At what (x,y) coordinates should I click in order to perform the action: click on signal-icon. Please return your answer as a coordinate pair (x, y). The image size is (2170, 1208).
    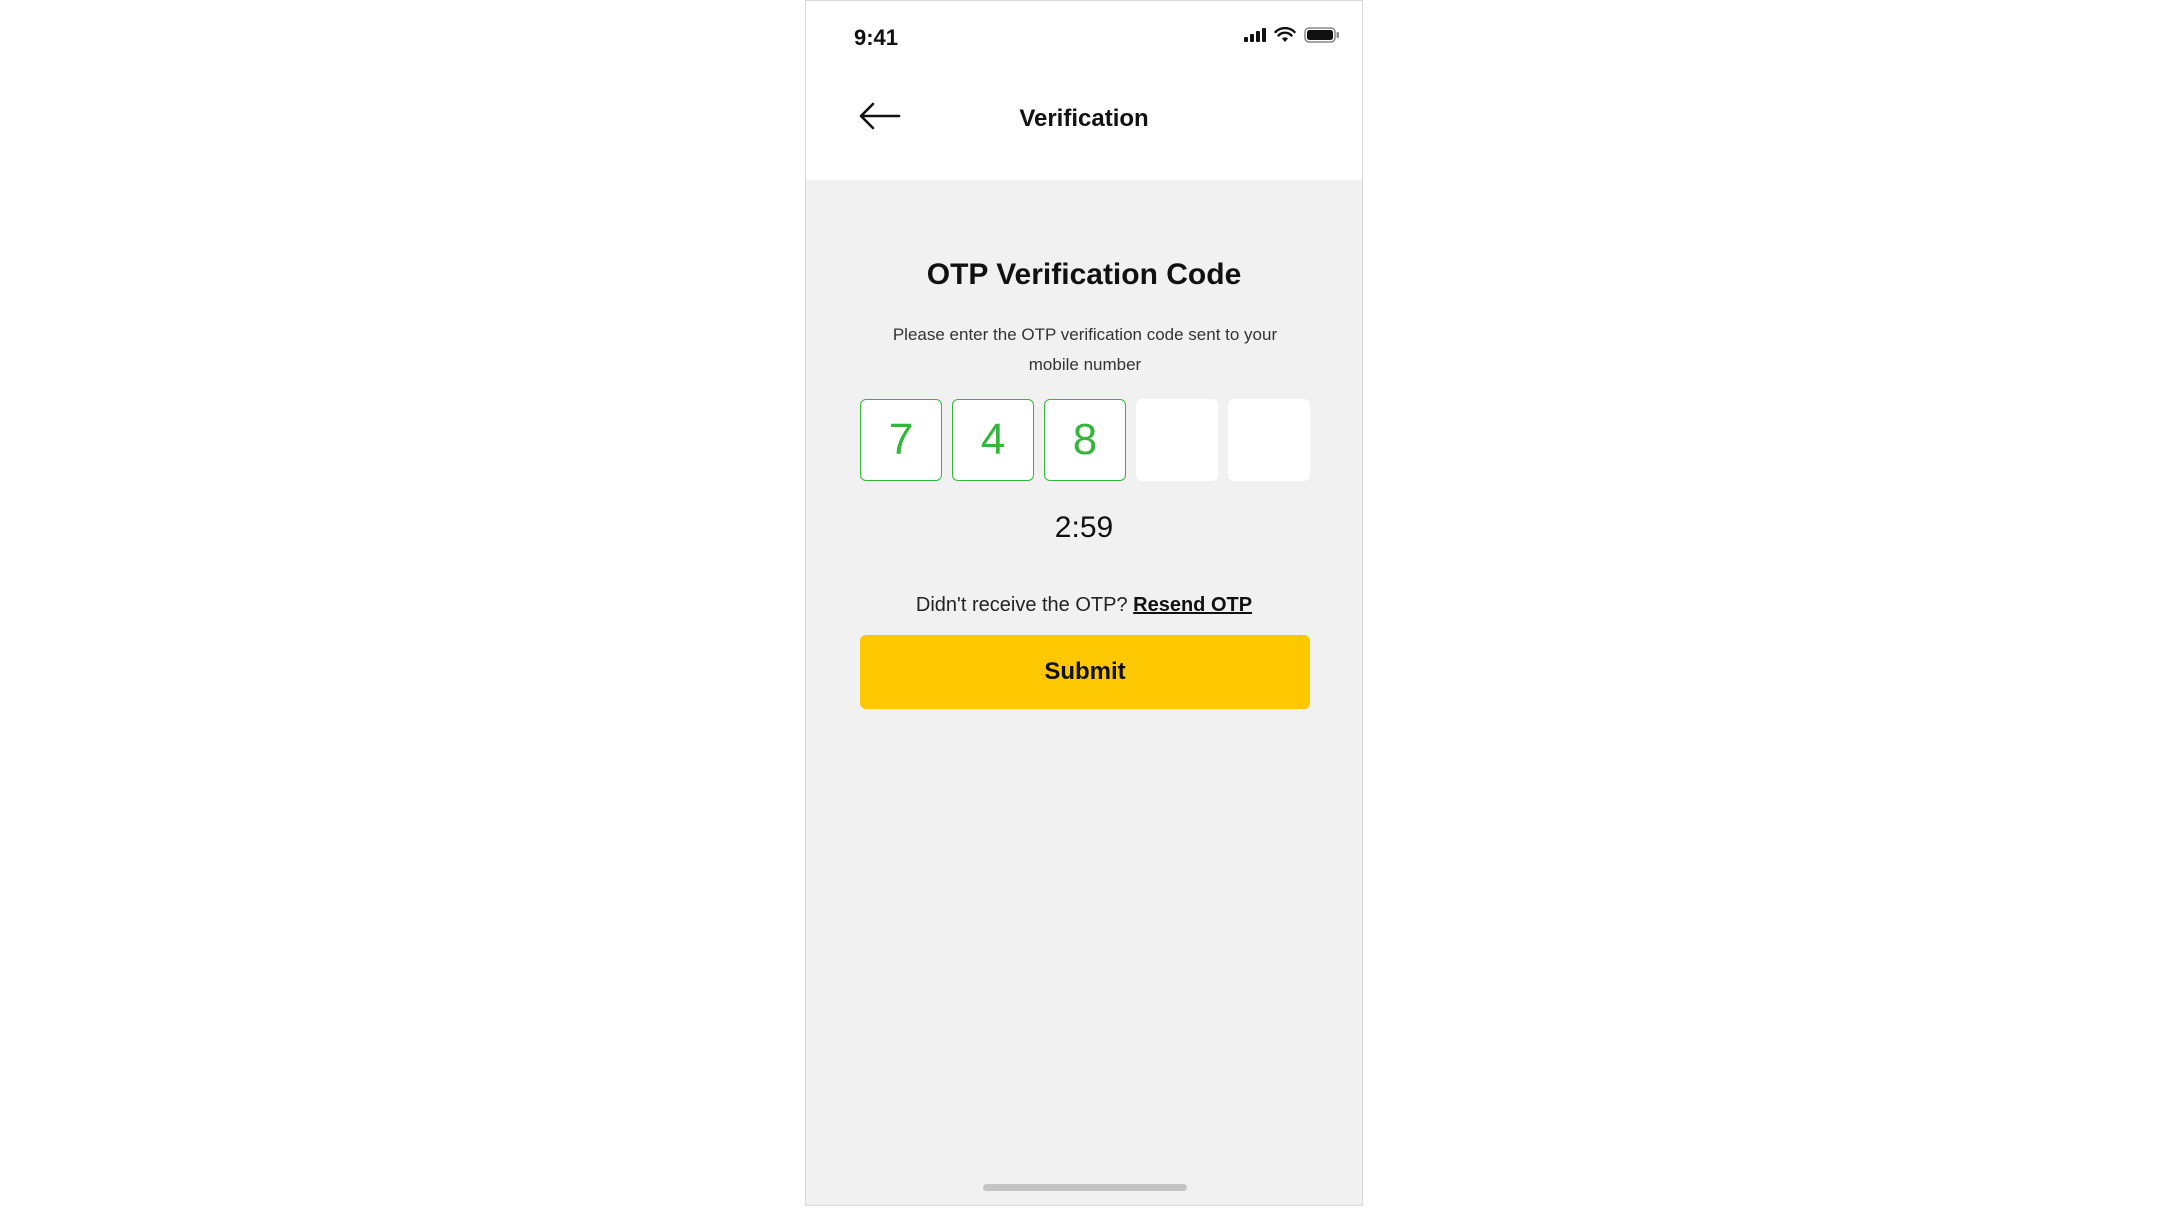
    Looking at the image, I should click on (1255, 37).